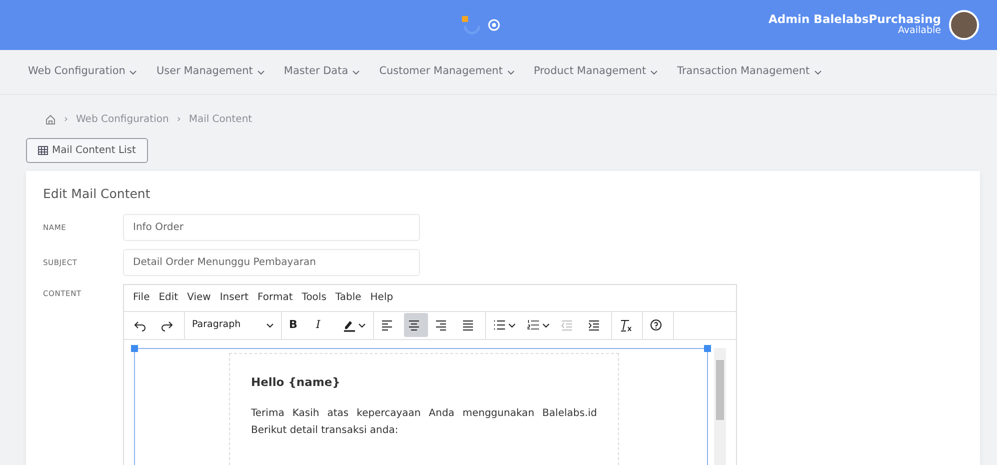 The width and height of the screenshot is (997, 465). What do you see at coordinates (140, 325) in the screenshot?
I see `undo-icon` at bounding box center [140, 325].